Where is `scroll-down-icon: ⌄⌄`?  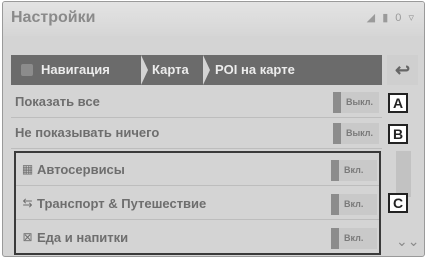
scroll-down-icon: ⌄⌄ is located at coordinates (407, 241).